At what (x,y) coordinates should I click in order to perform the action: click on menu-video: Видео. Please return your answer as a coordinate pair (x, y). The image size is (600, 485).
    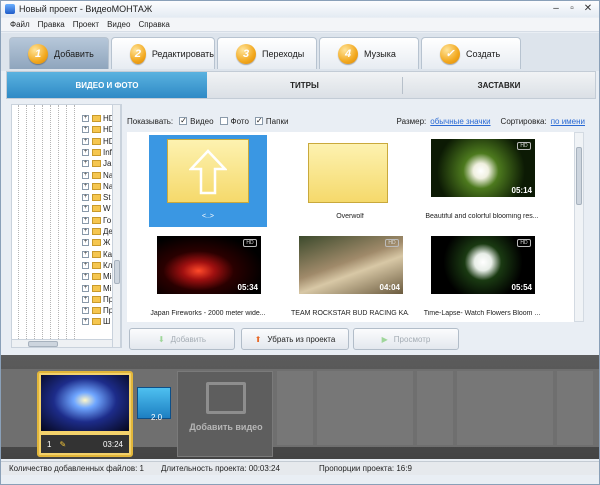
    Looking at the image, I should click on (118, 24).